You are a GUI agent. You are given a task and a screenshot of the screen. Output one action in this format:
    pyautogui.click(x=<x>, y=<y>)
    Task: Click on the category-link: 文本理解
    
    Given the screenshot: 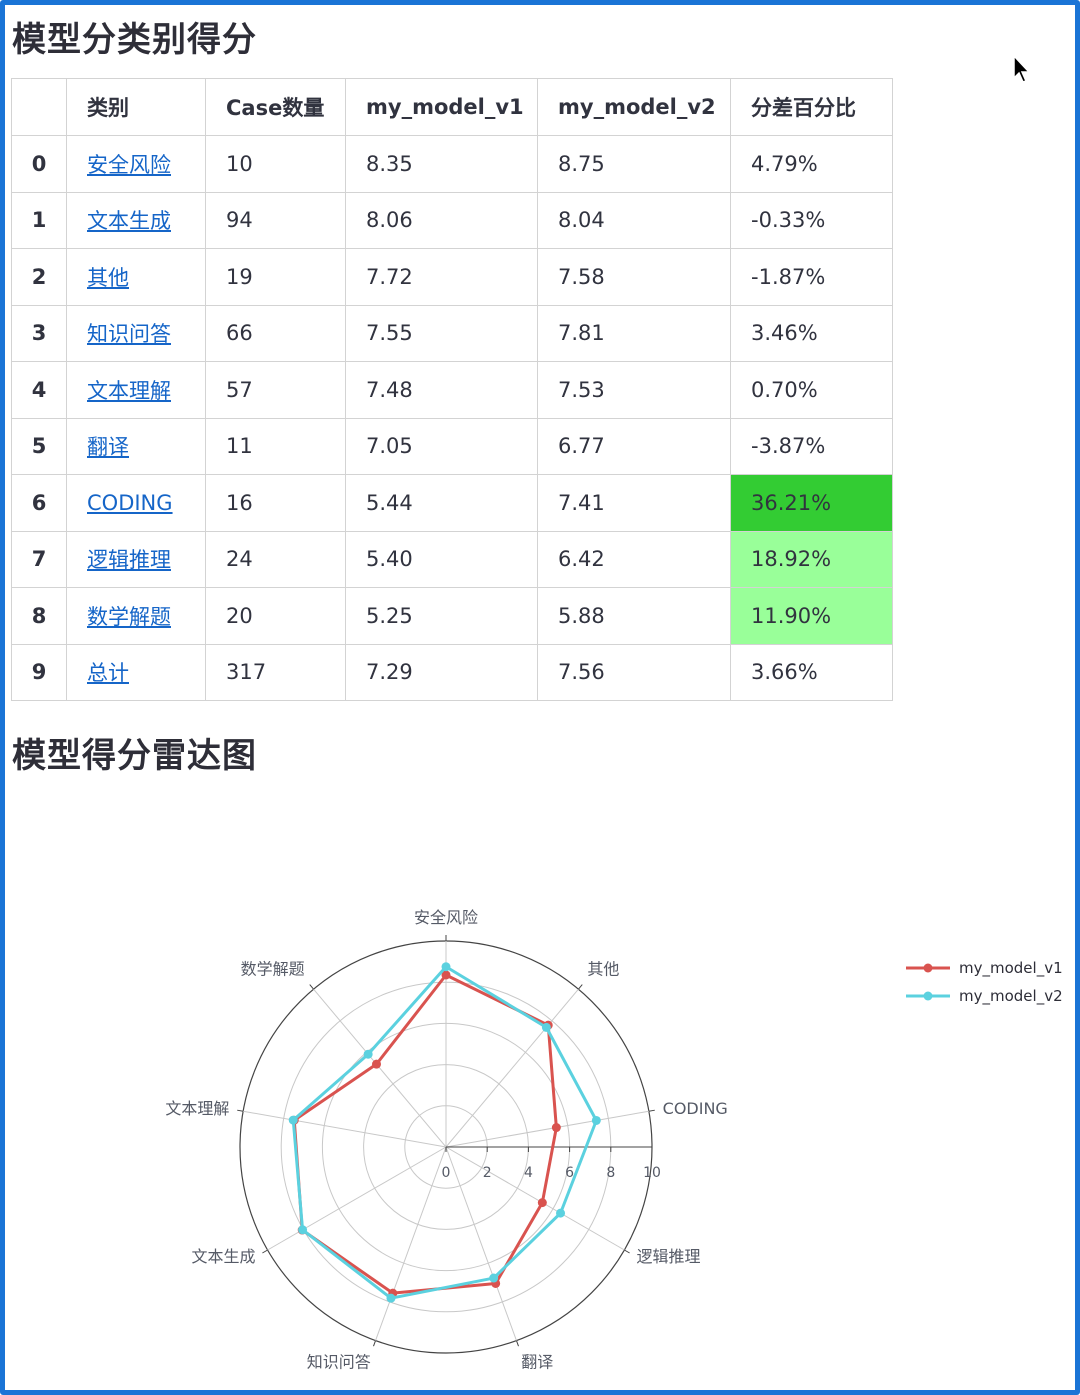 What is the action you would take?
    pyautogui.click(x=129, y=391)
    